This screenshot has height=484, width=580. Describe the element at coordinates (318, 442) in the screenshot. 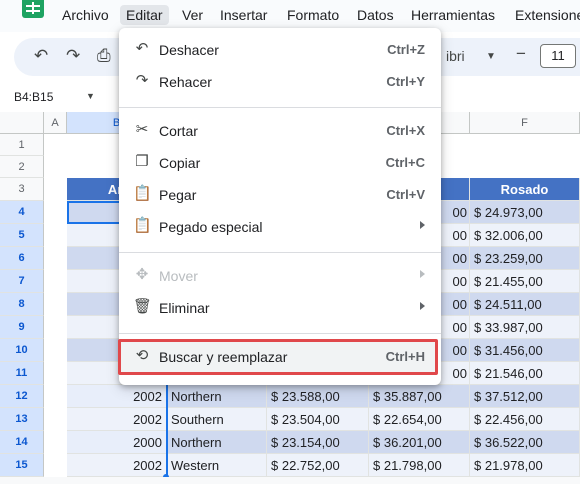

I see `cell-d14: $ 23.154,00` at that location.